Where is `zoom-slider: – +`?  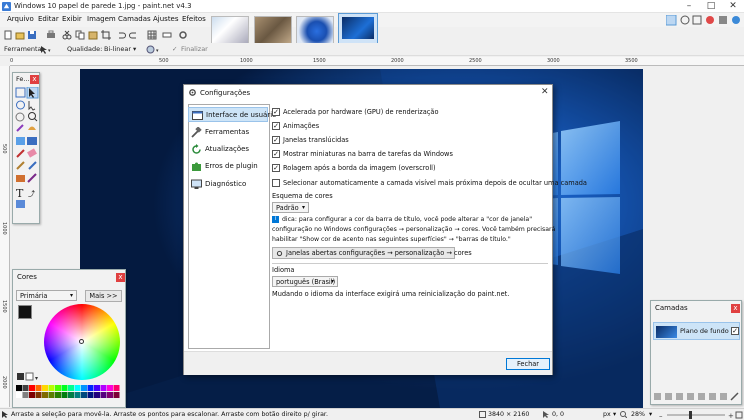
zoom-slider: – + is located at coordinates (701, 415).